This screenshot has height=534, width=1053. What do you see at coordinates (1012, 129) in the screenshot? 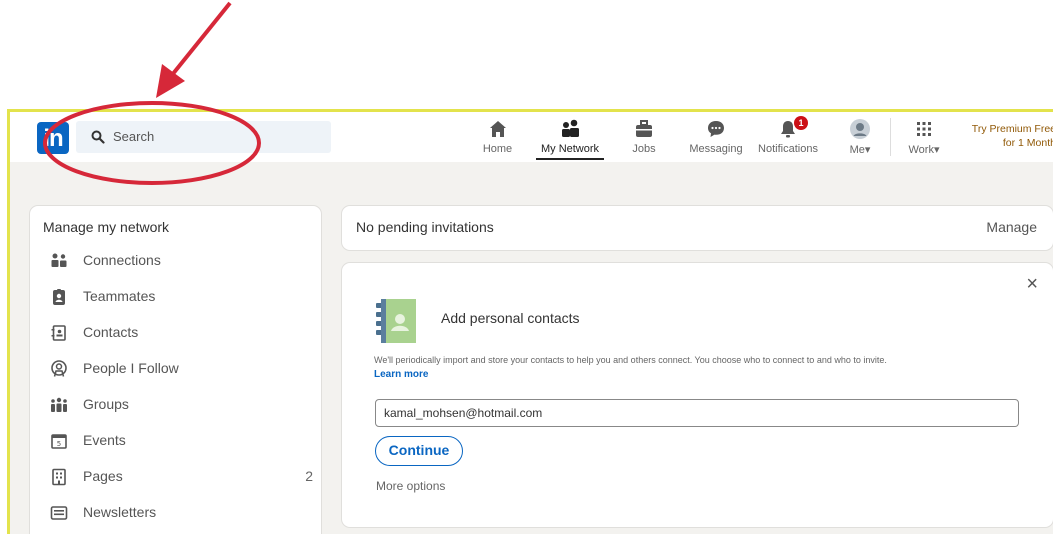
I see `premium-line-1: Try Premium Free` at bounding box center [1012, 129].